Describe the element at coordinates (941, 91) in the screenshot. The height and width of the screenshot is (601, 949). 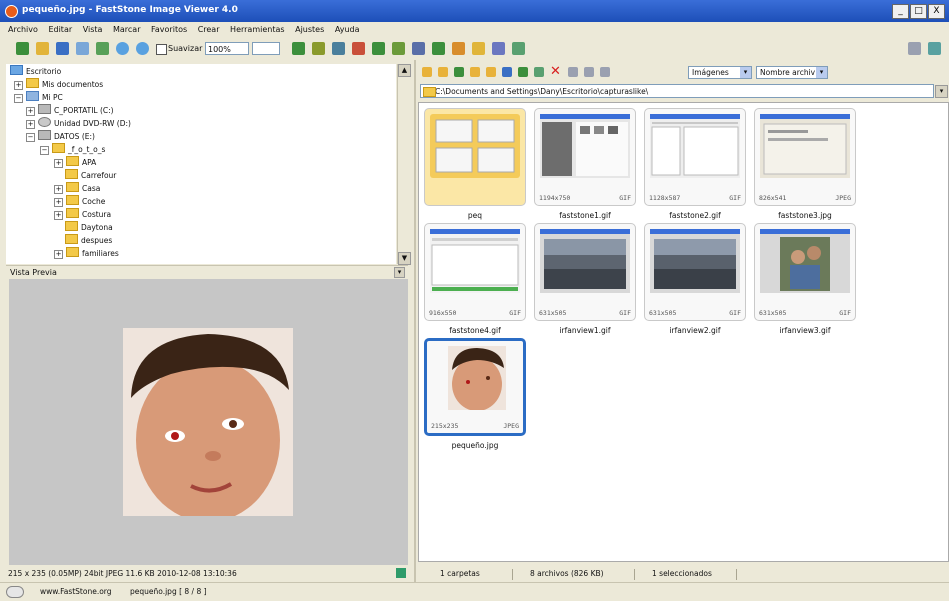
I see `path-dropdown-icon: ▾` at that location.